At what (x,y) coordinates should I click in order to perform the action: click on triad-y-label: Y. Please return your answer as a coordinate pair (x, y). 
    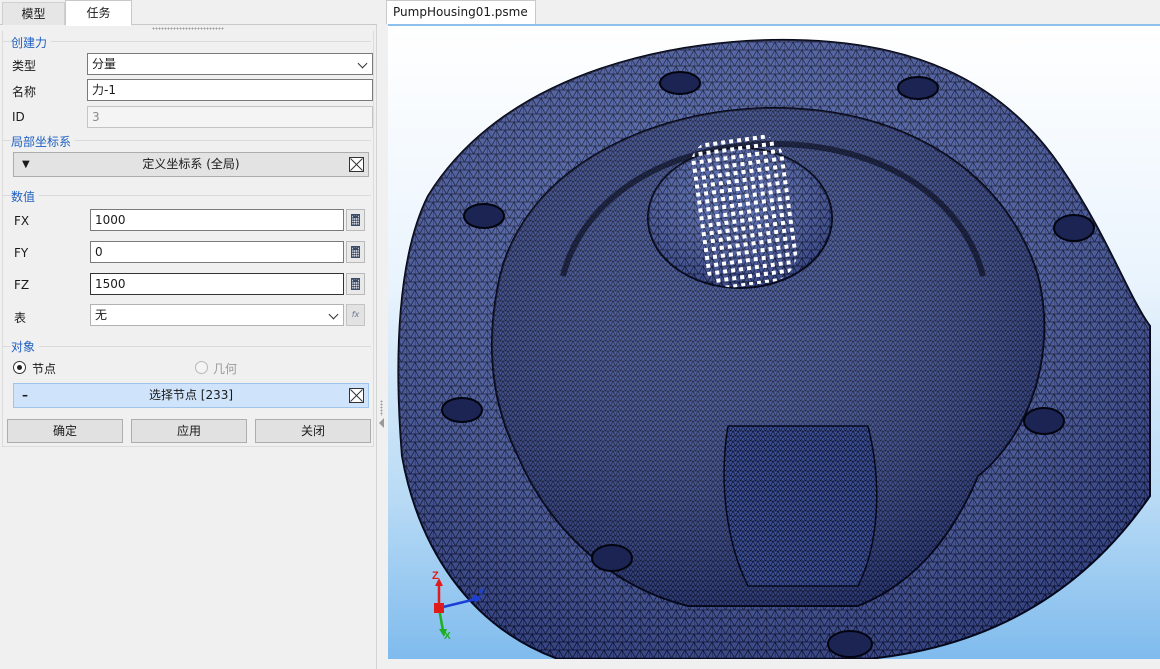
    Looking at the image, I should click on (482, 593).